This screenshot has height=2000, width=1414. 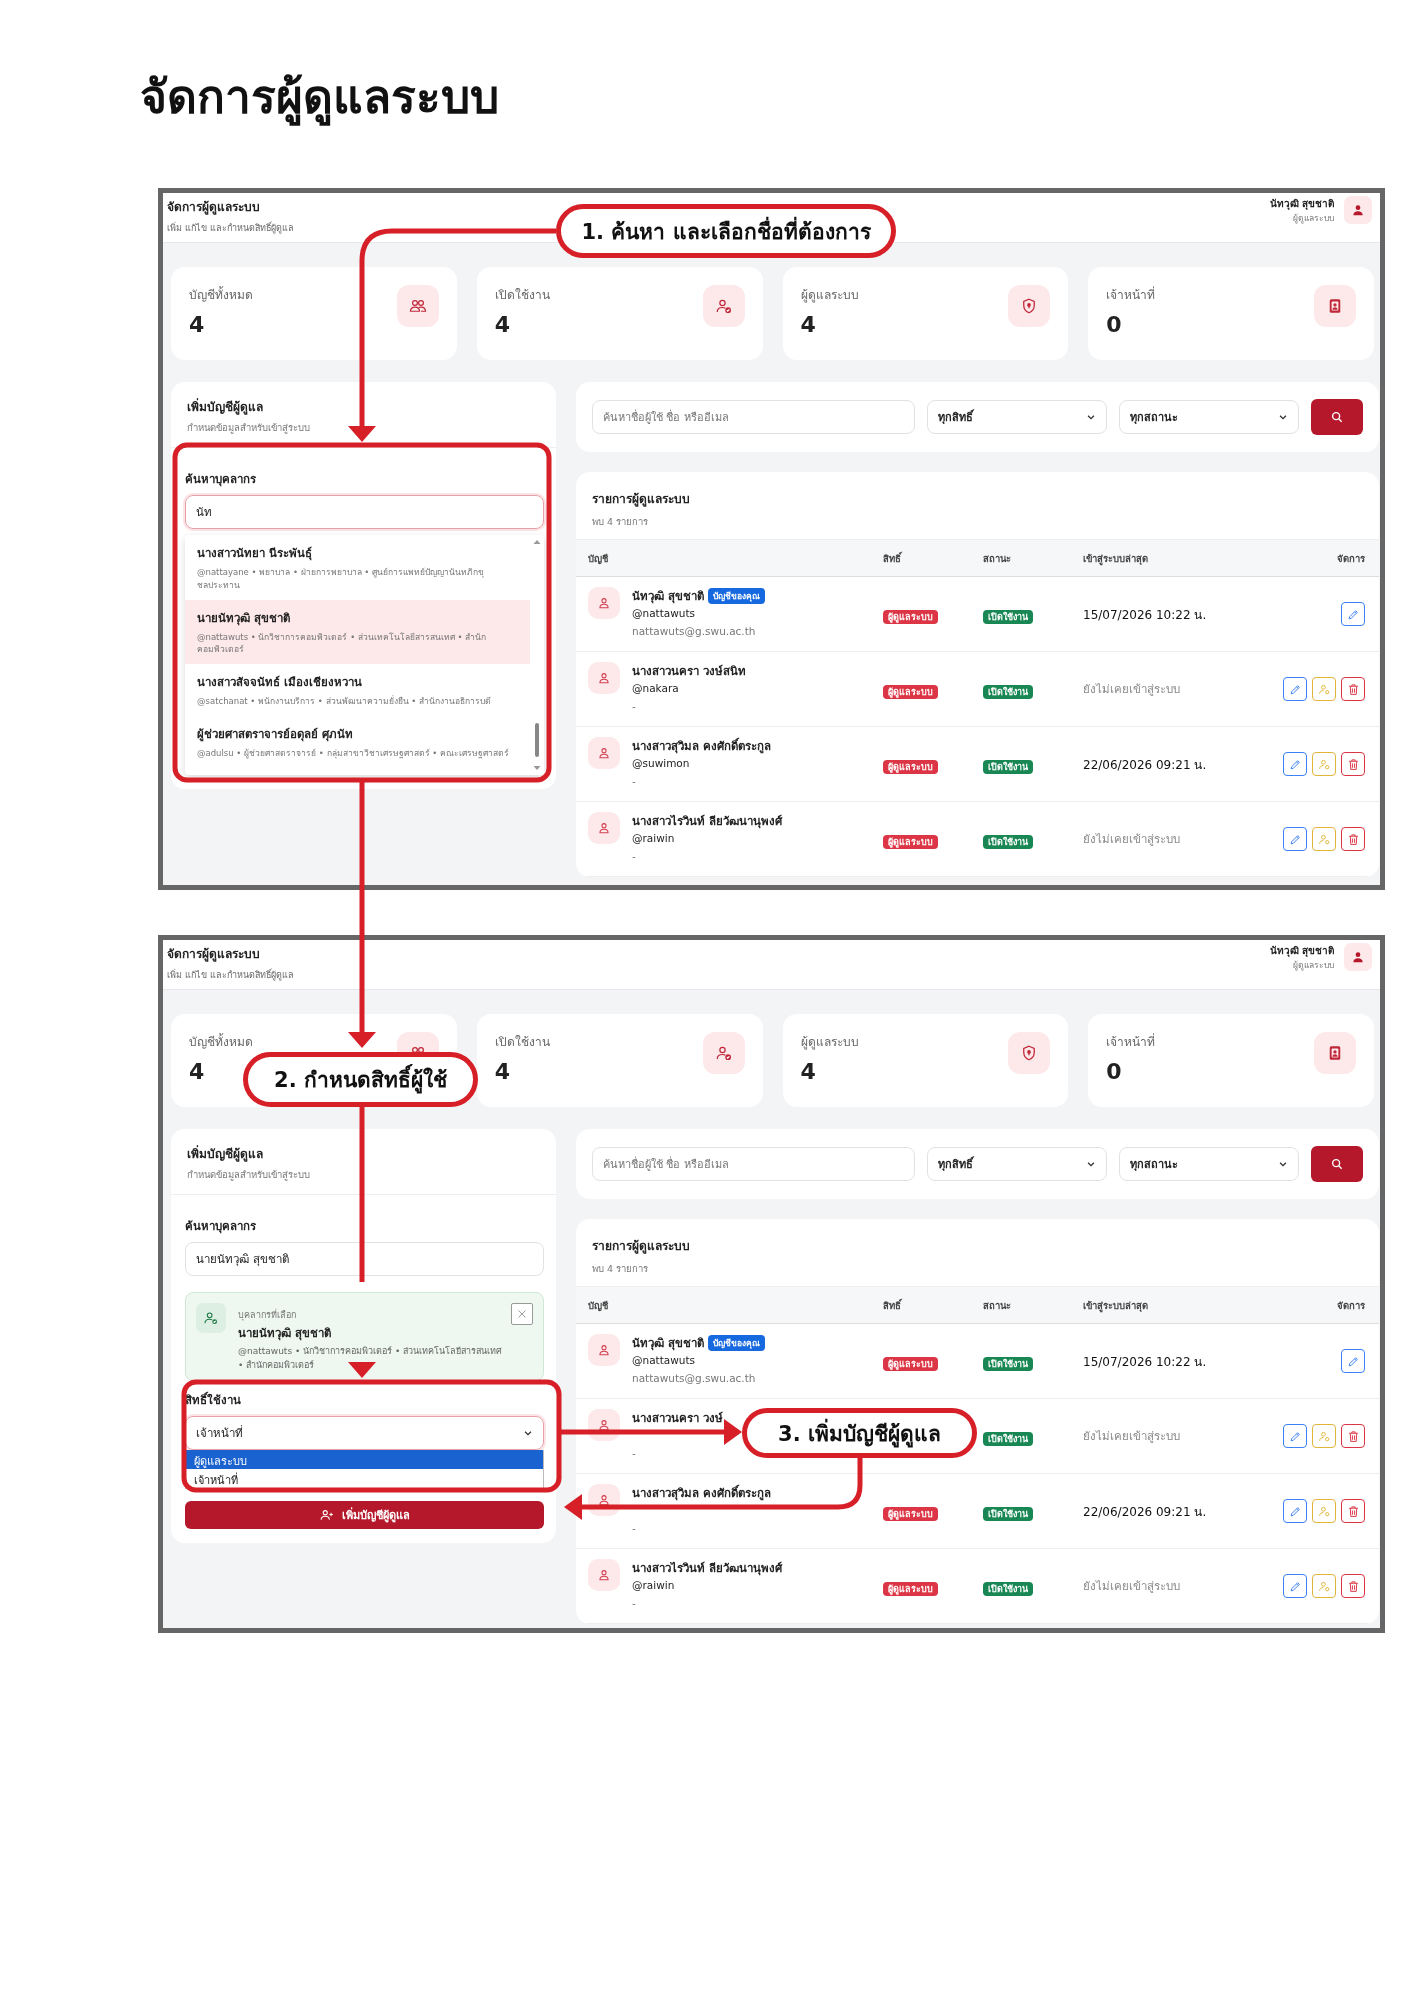 I want to click on callout-label: 3. เพิ่มบัญชีผู้ดูแล, so click(x=859, y=1433).